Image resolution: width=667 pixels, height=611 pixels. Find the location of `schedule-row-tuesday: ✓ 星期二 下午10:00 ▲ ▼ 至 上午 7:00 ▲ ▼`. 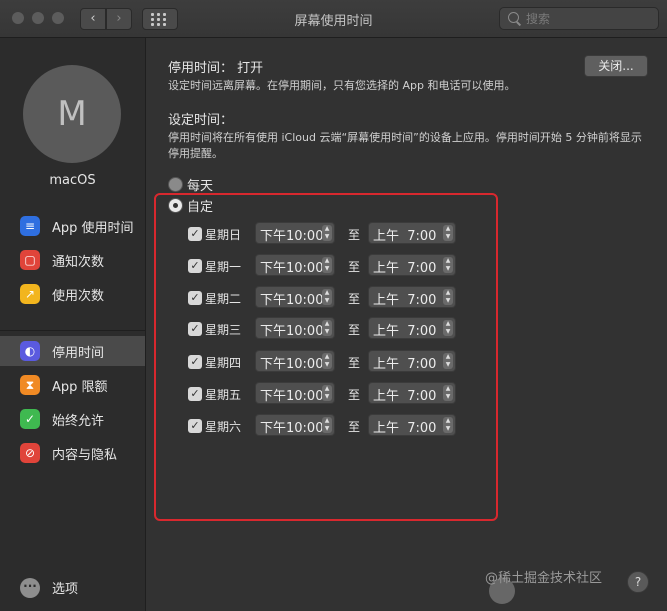

schedule-row-tuesday: ✓ 星期二 下午10:00 ▲ ▼ 至 上午 7:00 ▲ ▼ is located at coordinates (406, 298).